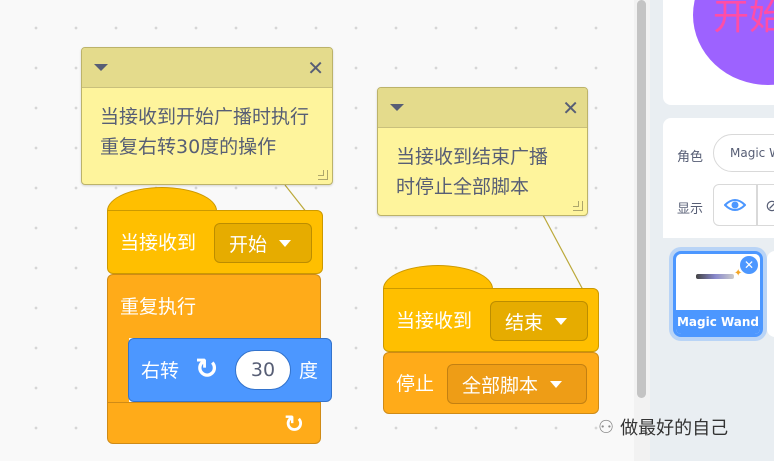  Describe the element at coordinates (743, 153) in the screenshot. I see `sprite-name-input: Magic Wand` at that location.